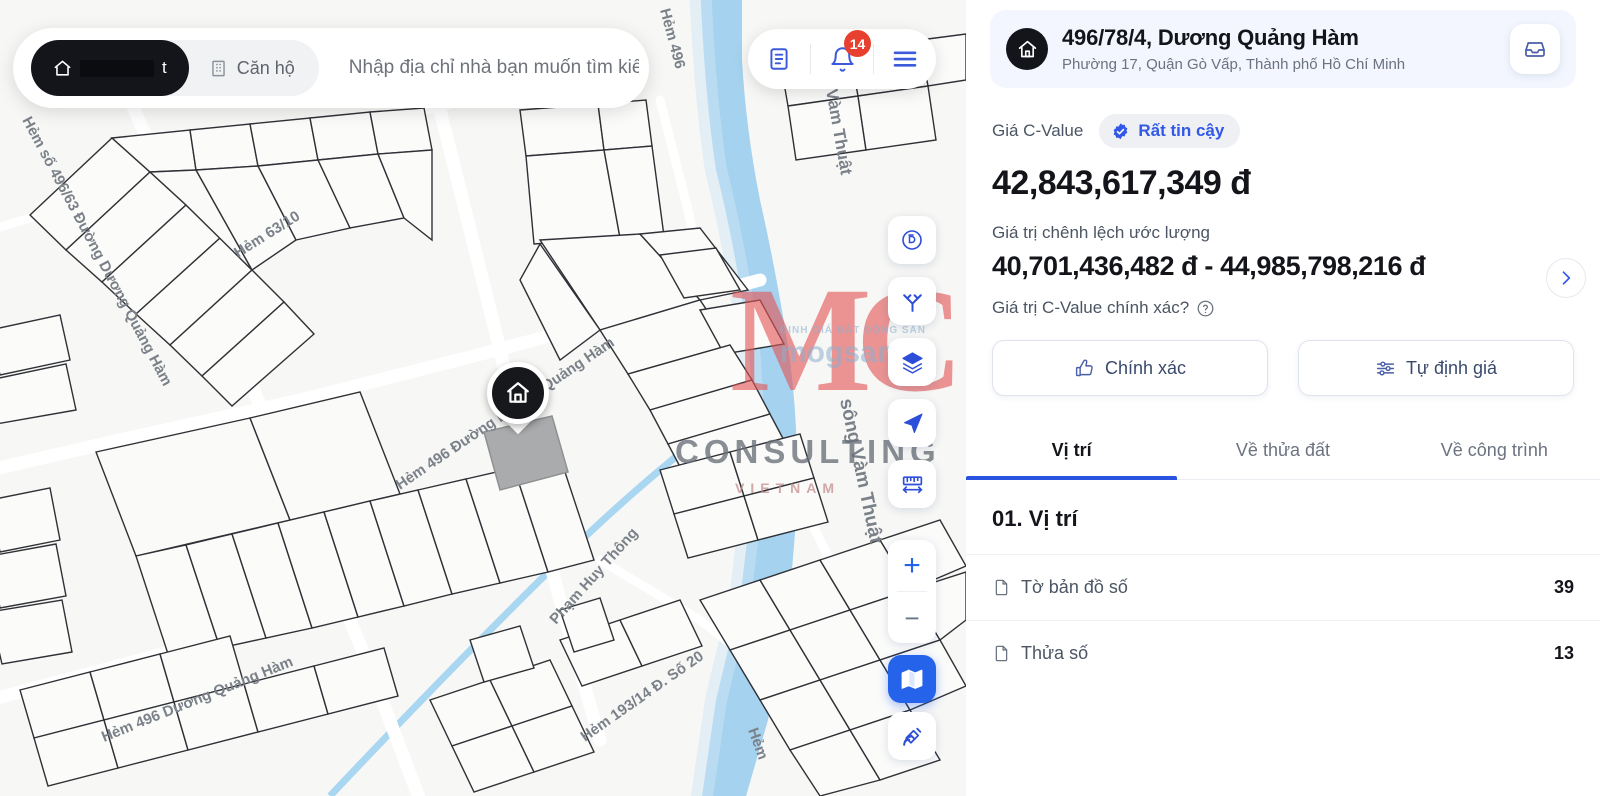 This screenshot has height=796, width=1600. Describe the element at coordinates (857, 43) in the screenshot. I see `notification-badge: 14` at that location.